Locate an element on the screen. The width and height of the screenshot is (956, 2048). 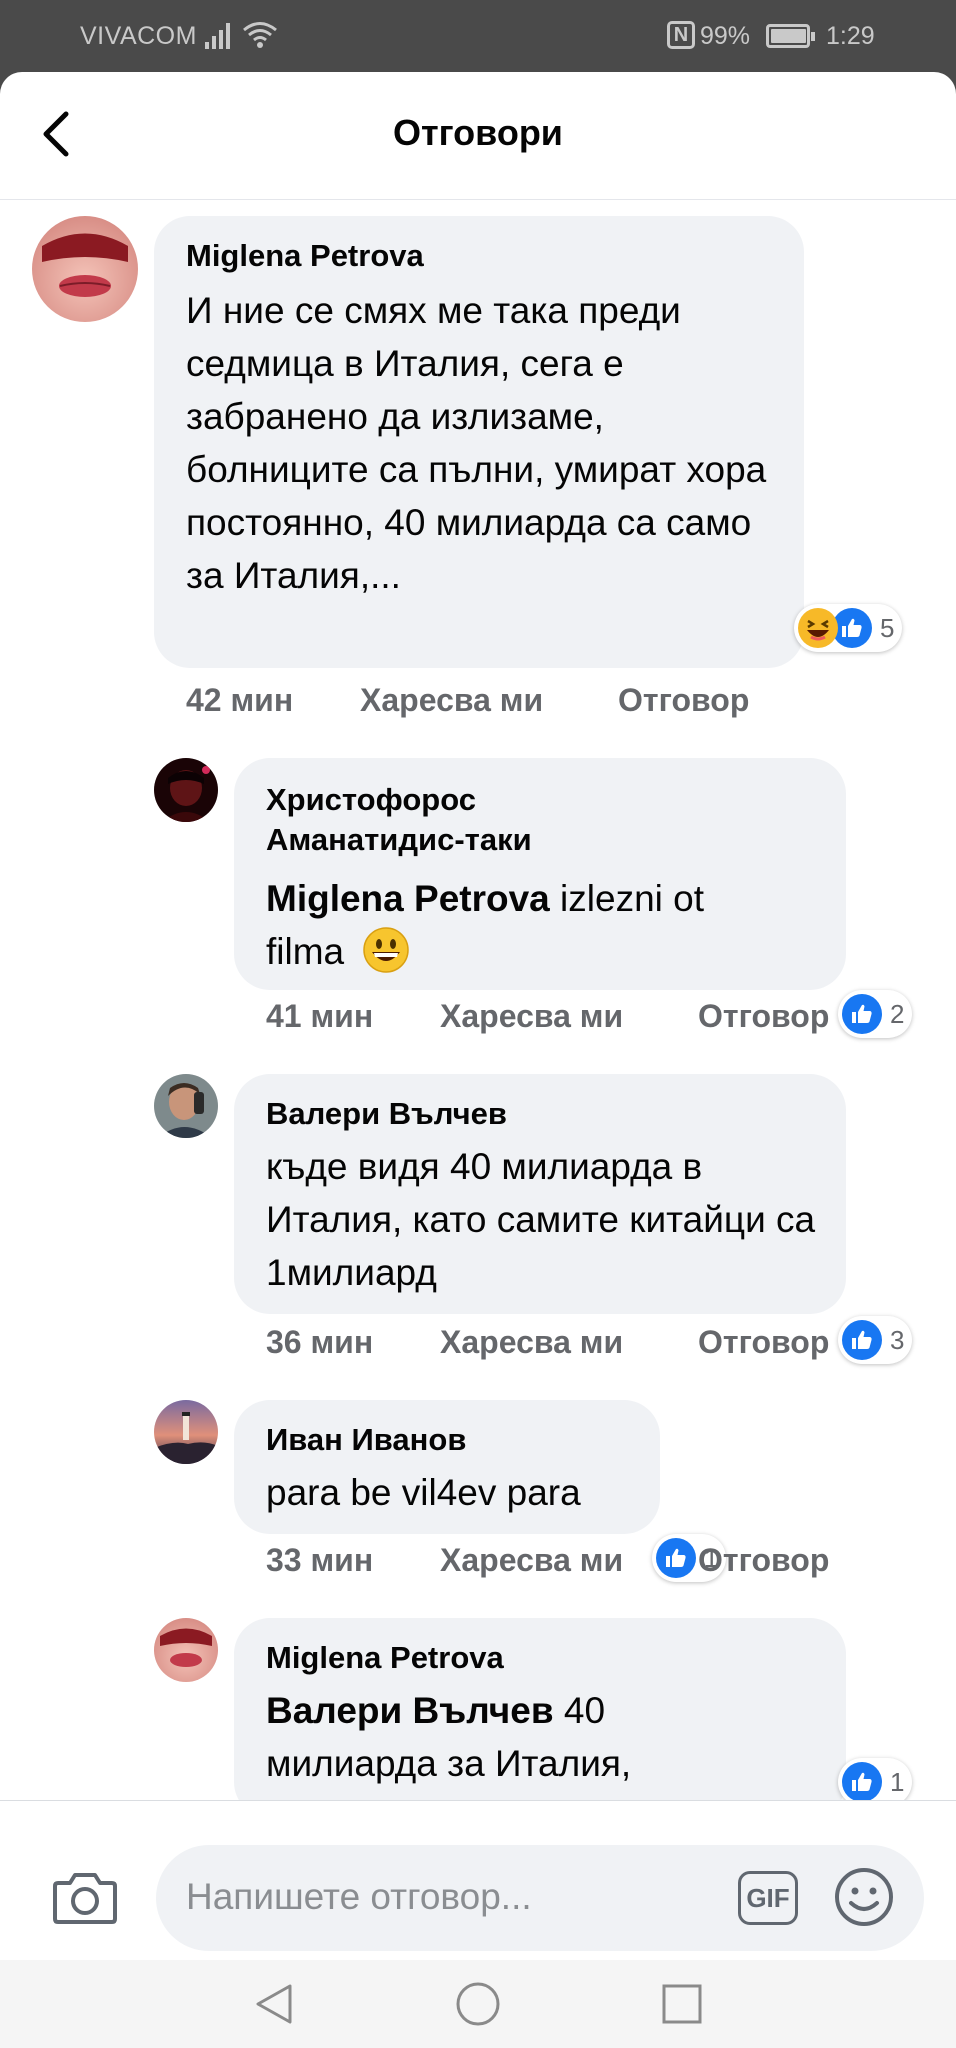
emoji-button is located at coordinates (864, 1899).